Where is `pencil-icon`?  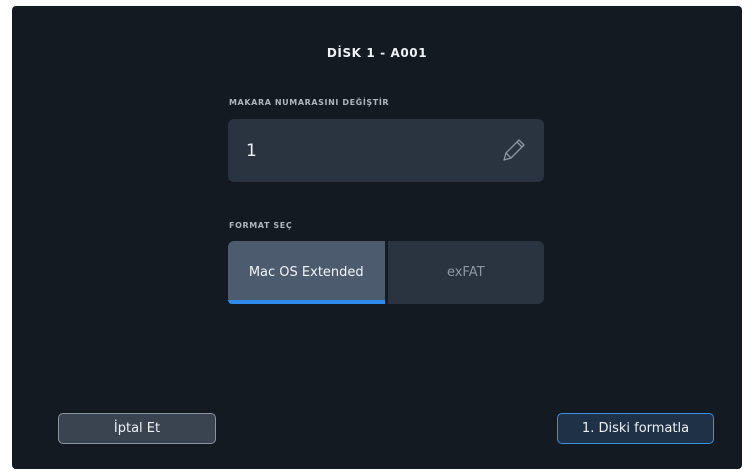
pencil-icon is located at coordinates (514, 150).